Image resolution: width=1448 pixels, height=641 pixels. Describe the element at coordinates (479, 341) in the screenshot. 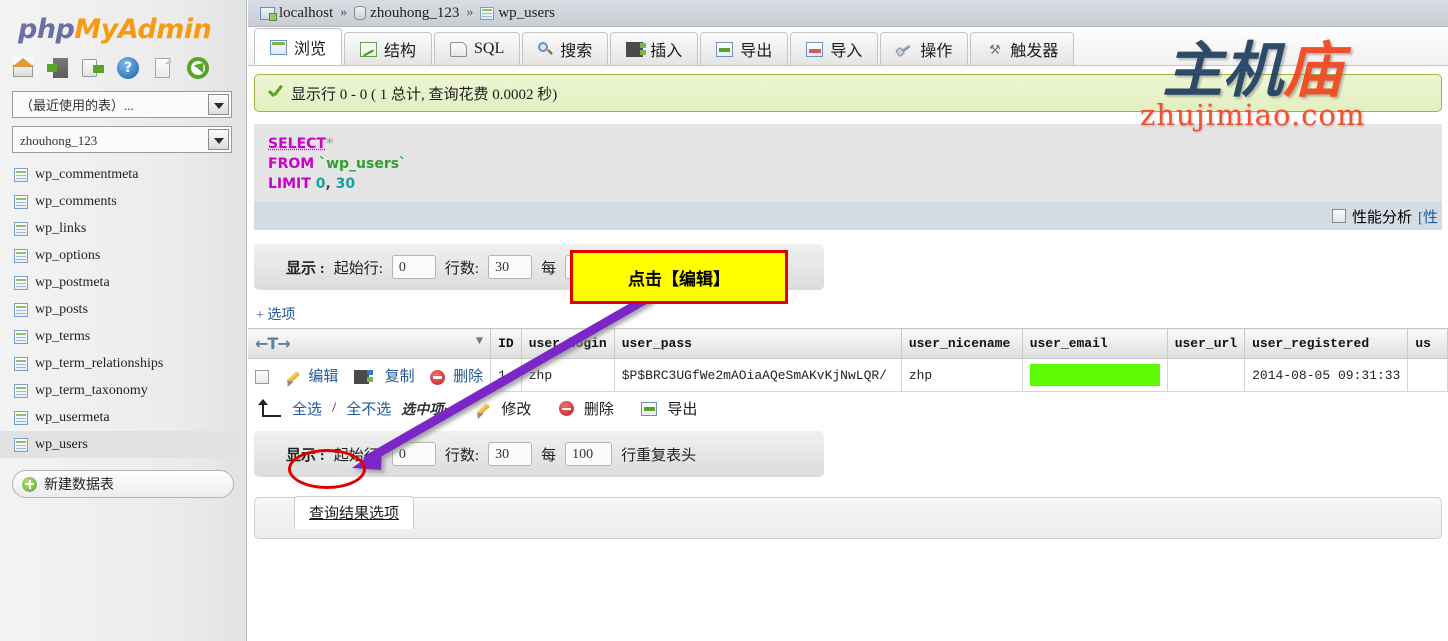

I see `chevron-down-icon: ▼` at that location.